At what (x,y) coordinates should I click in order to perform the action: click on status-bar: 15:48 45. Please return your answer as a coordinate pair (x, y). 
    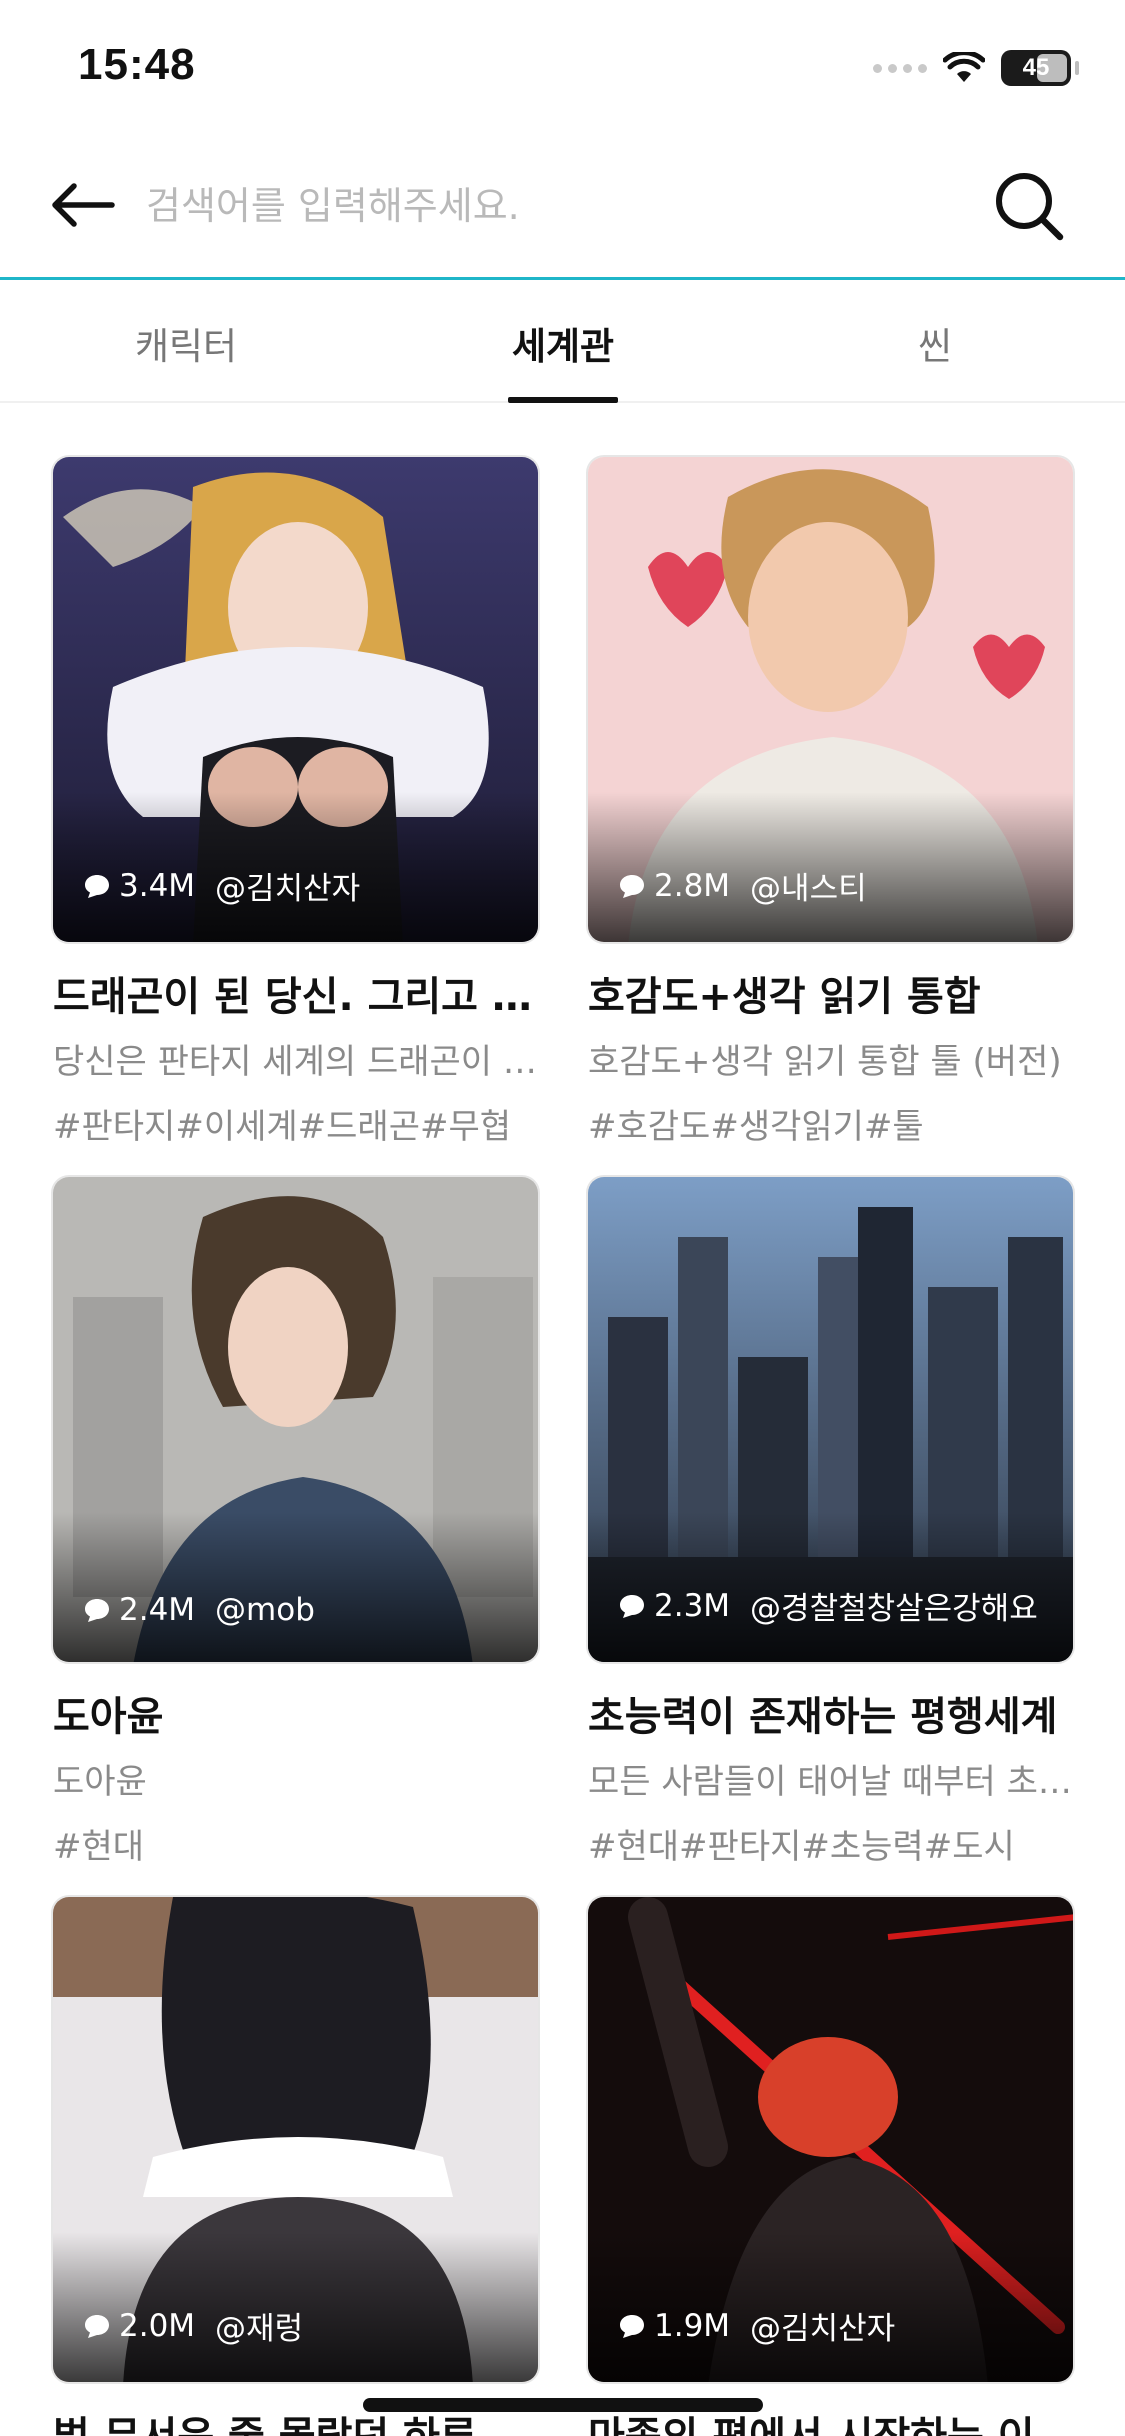
    Looking at the image, I should click on (562, 66).